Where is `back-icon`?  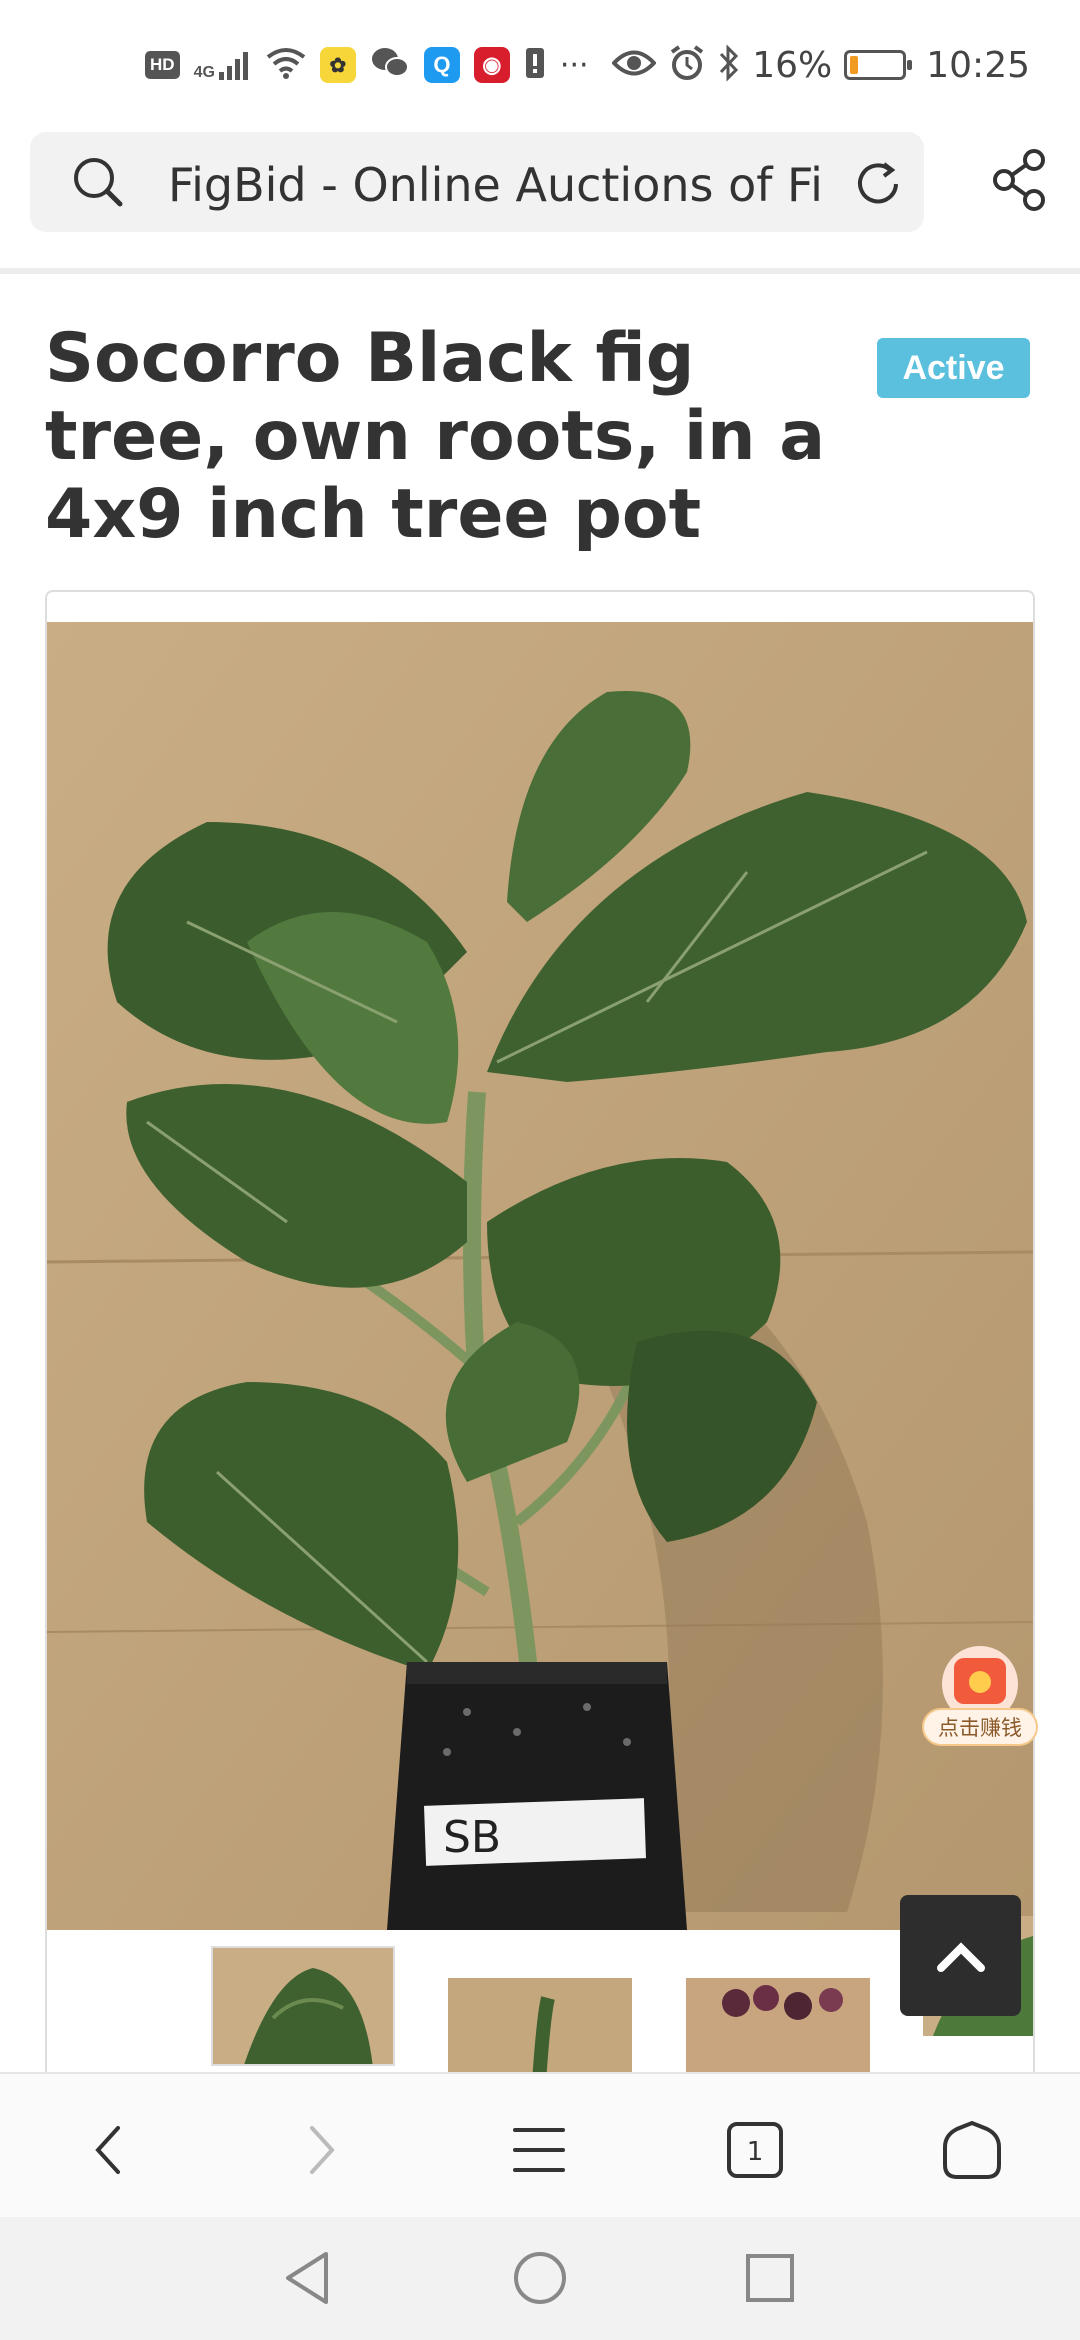
back-icon is located at coordinates (108, 2150).